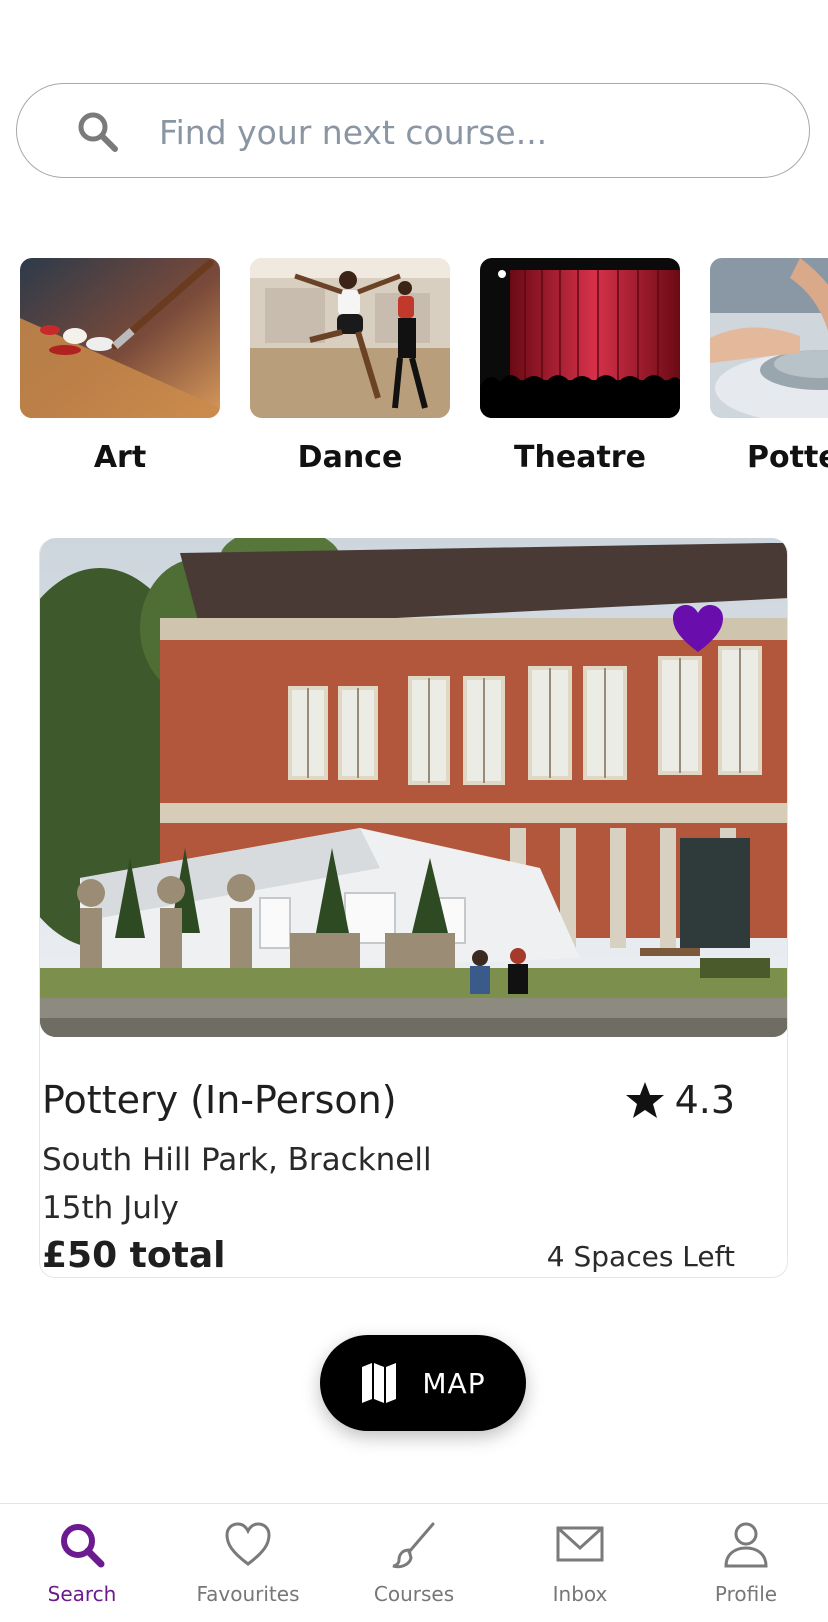 The height and width of the screenshot is (1622, 828). I want to click on category-art: Art, so click(120, 366).